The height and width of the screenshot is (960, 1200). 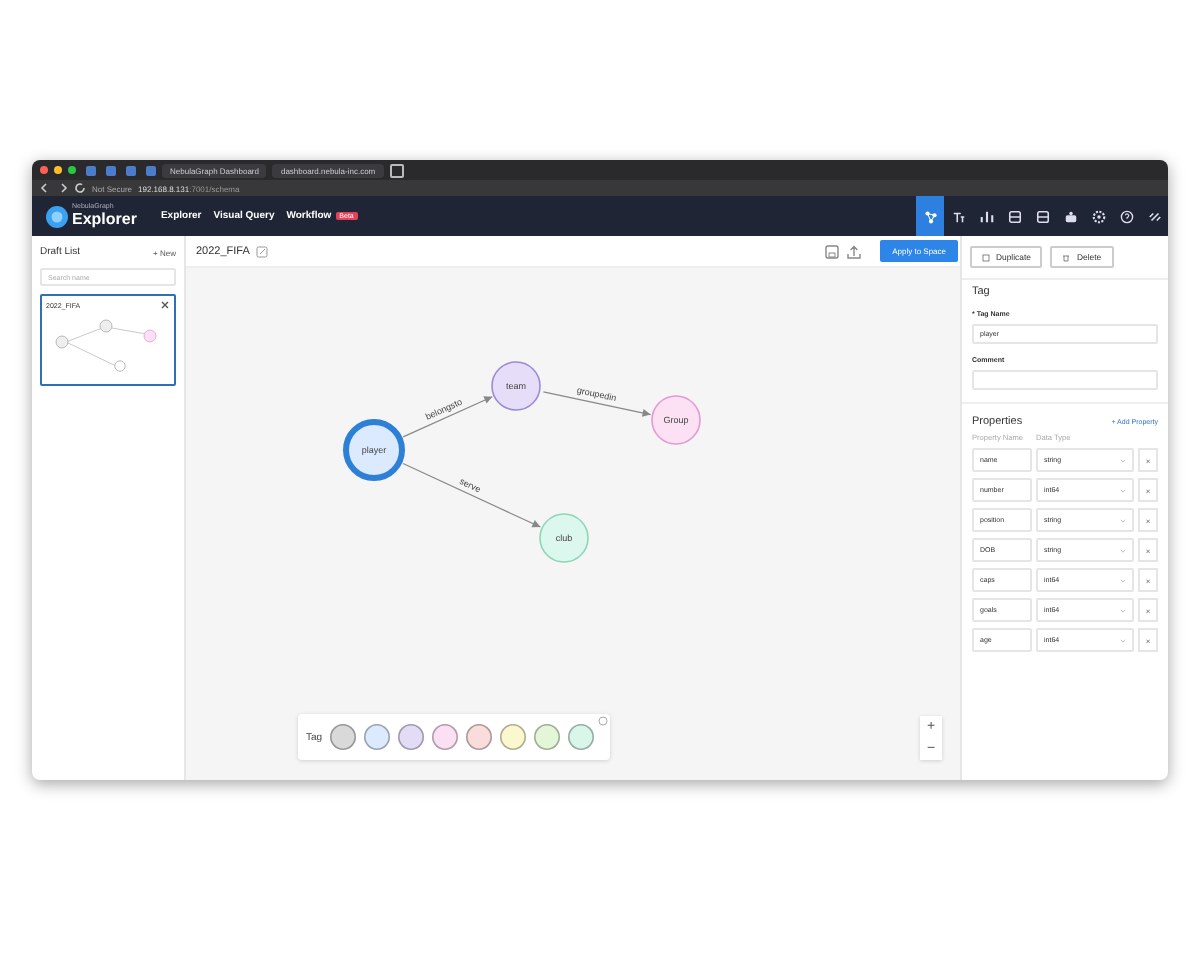 I want to click on back-forward-icon, so click(x=54, y=188).